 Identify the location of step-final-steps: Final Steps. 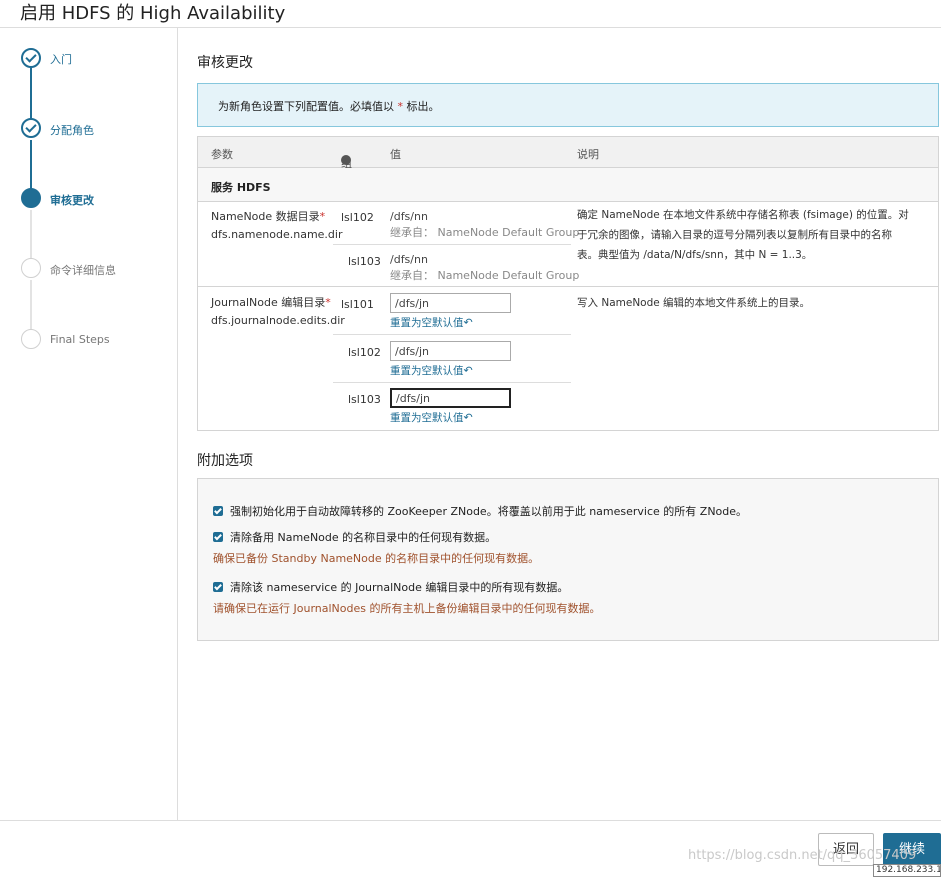
(80, 339).